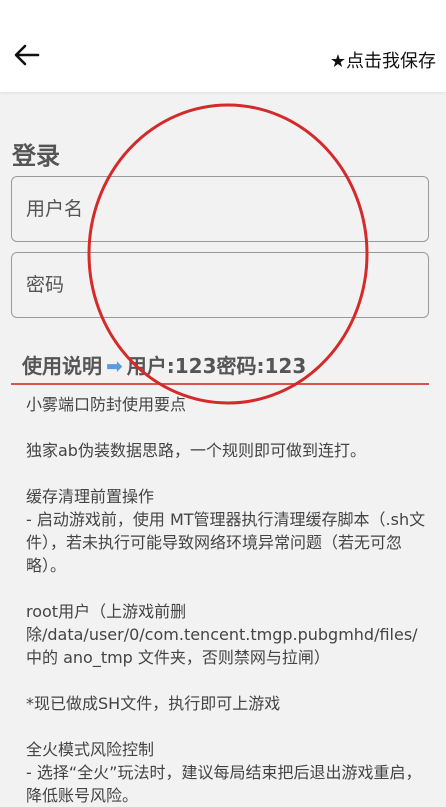 This screenshot has height=807, width=446. I want to click on save-button: ★点击我保存, so click(383, 60).